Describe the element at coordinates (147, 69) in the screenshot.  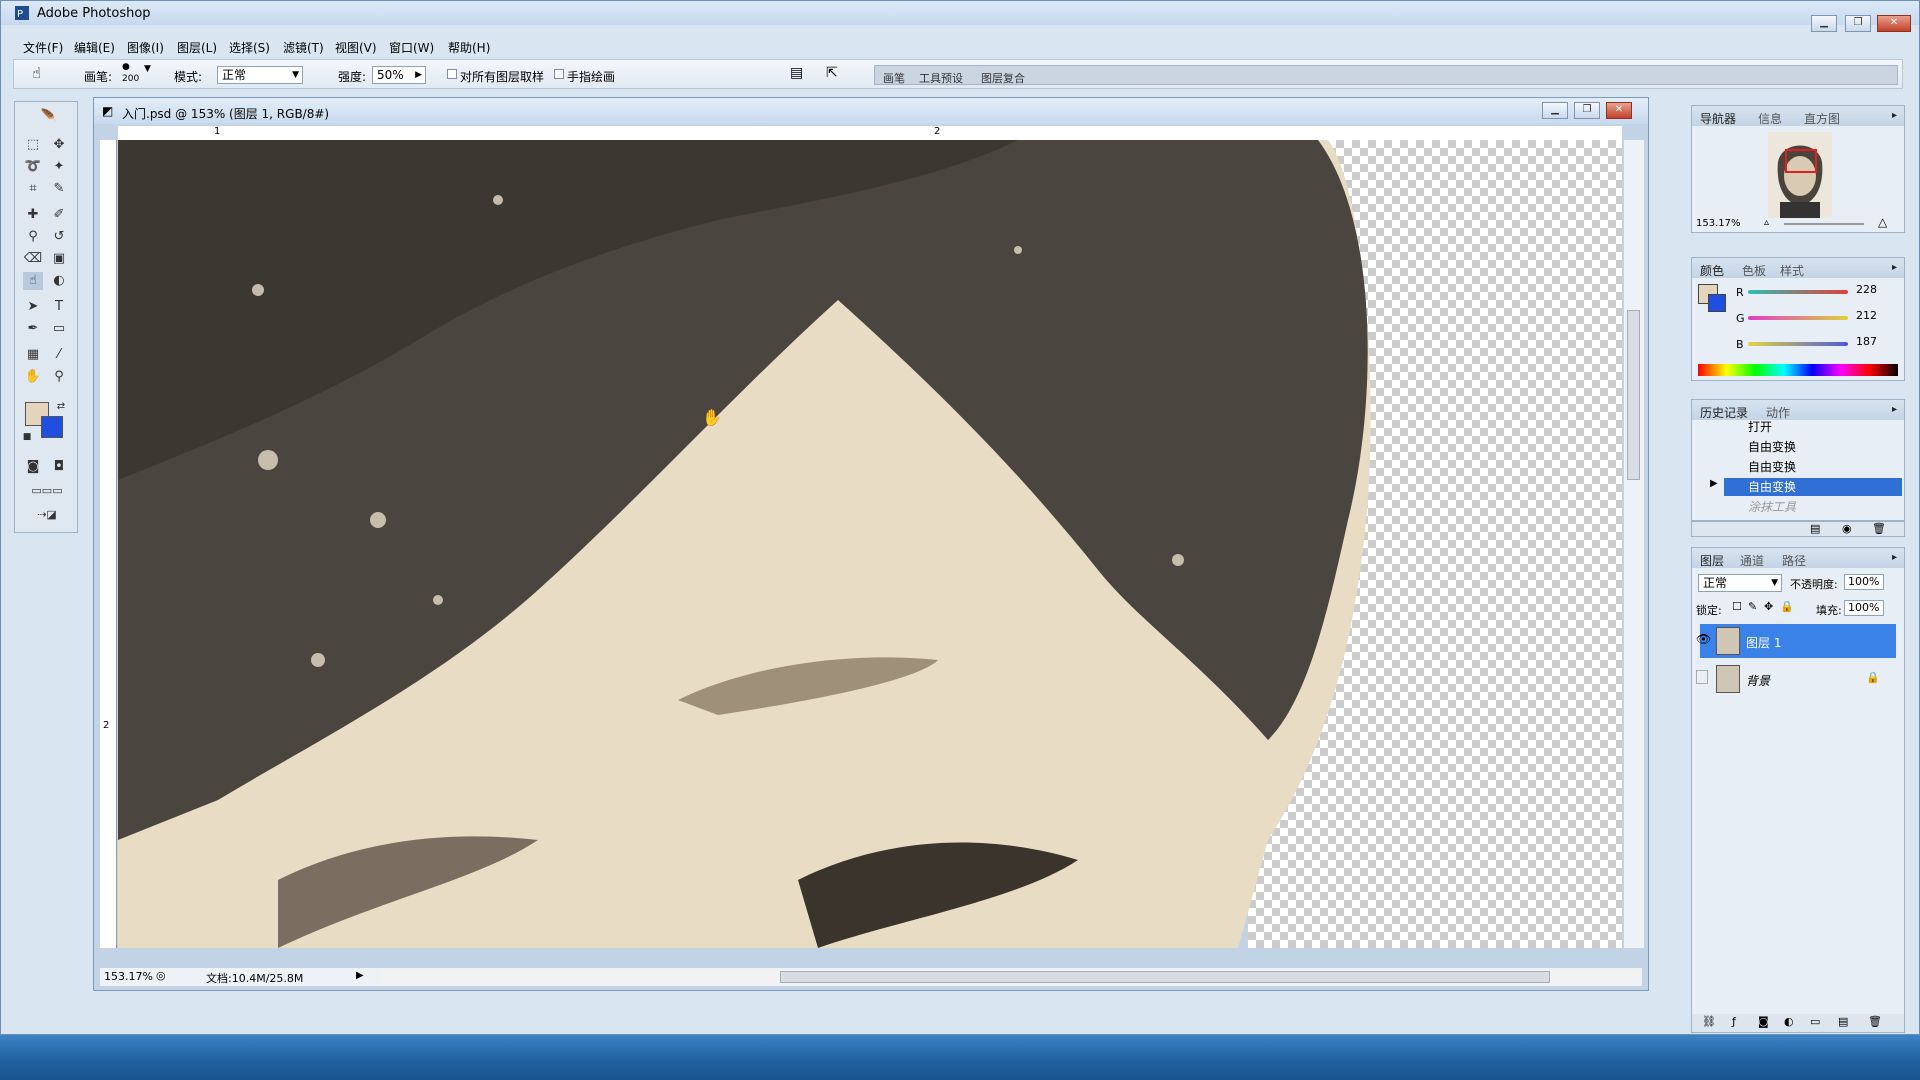
I see `brush-picker-chevron-icon: ▼` at that location.